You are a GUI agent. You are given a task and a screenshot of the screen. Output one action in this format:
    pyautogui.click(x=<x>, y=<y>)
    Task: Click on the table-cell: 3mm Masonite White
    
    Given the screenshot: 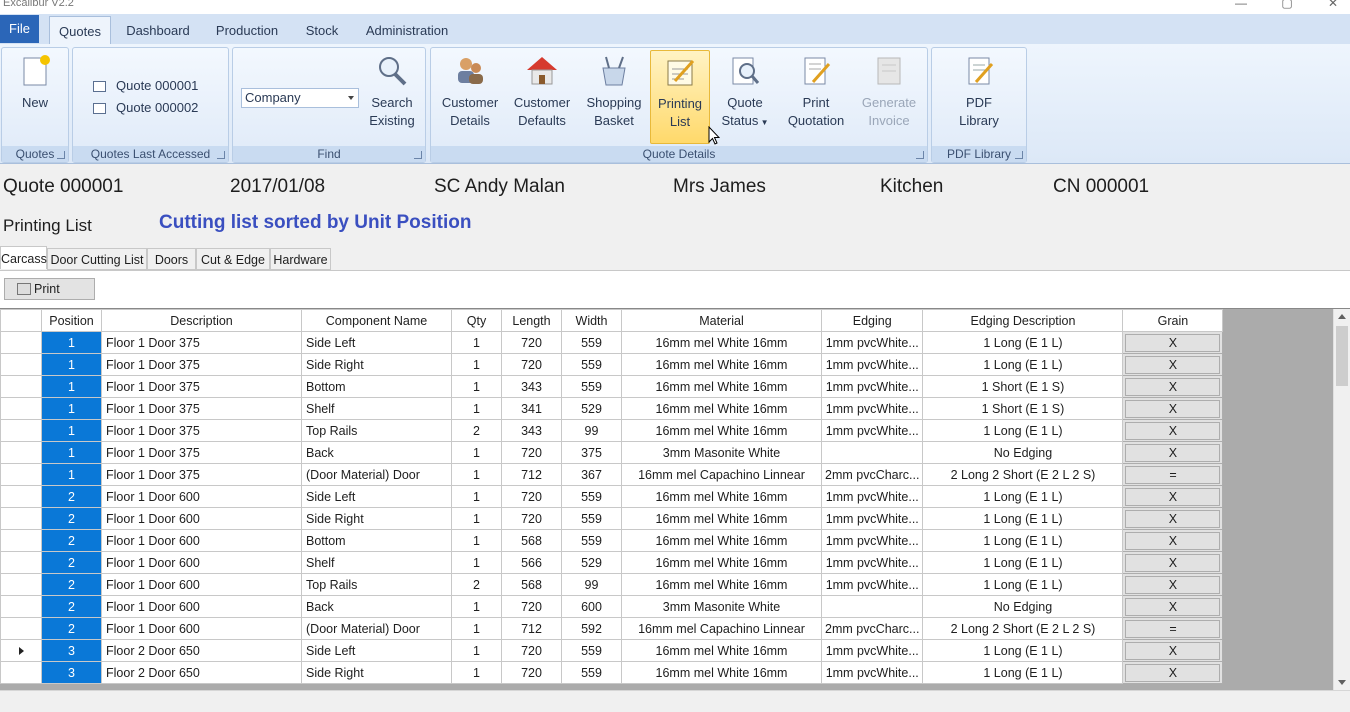 What is the action you would take?
    pyautogui.click(x=721, y=606)
    